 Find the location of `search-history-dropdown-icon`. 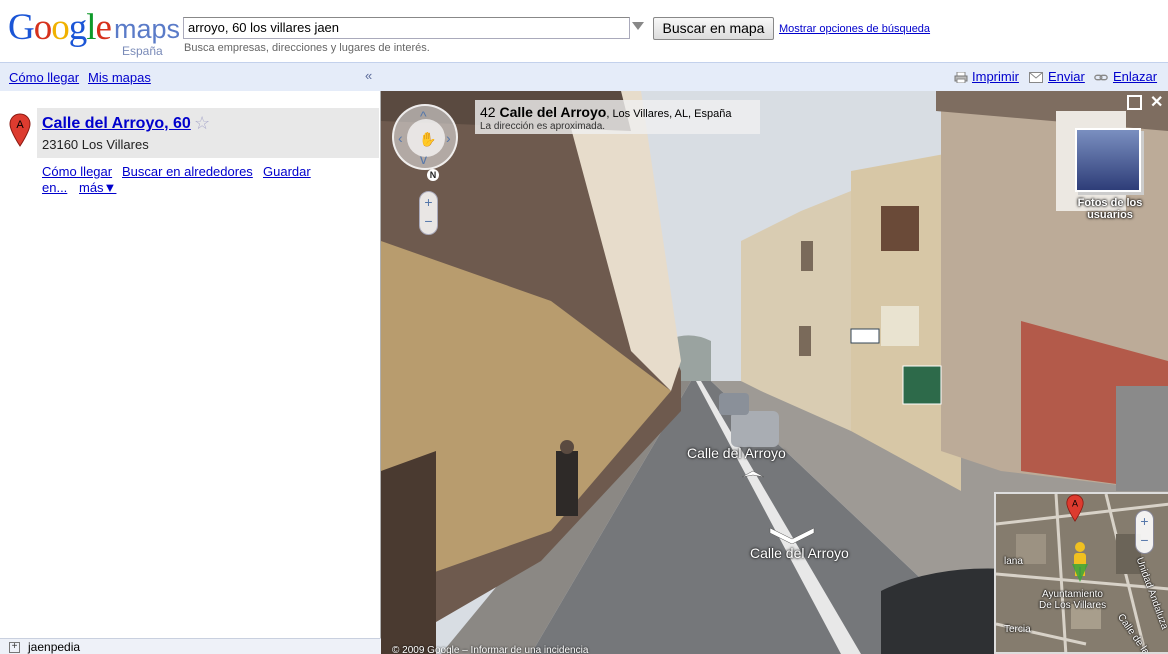

search-history-dropdown-icon is located at coordinates (638, 26).